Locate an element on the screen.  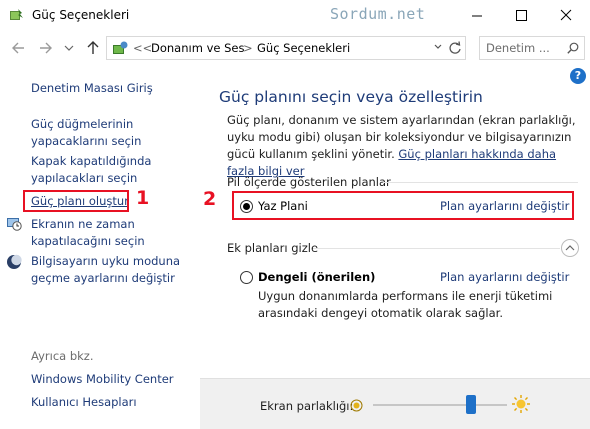
sidebar-item-windows-mobility-center: Windows Mobility Center is located at coordinates (102, 379).